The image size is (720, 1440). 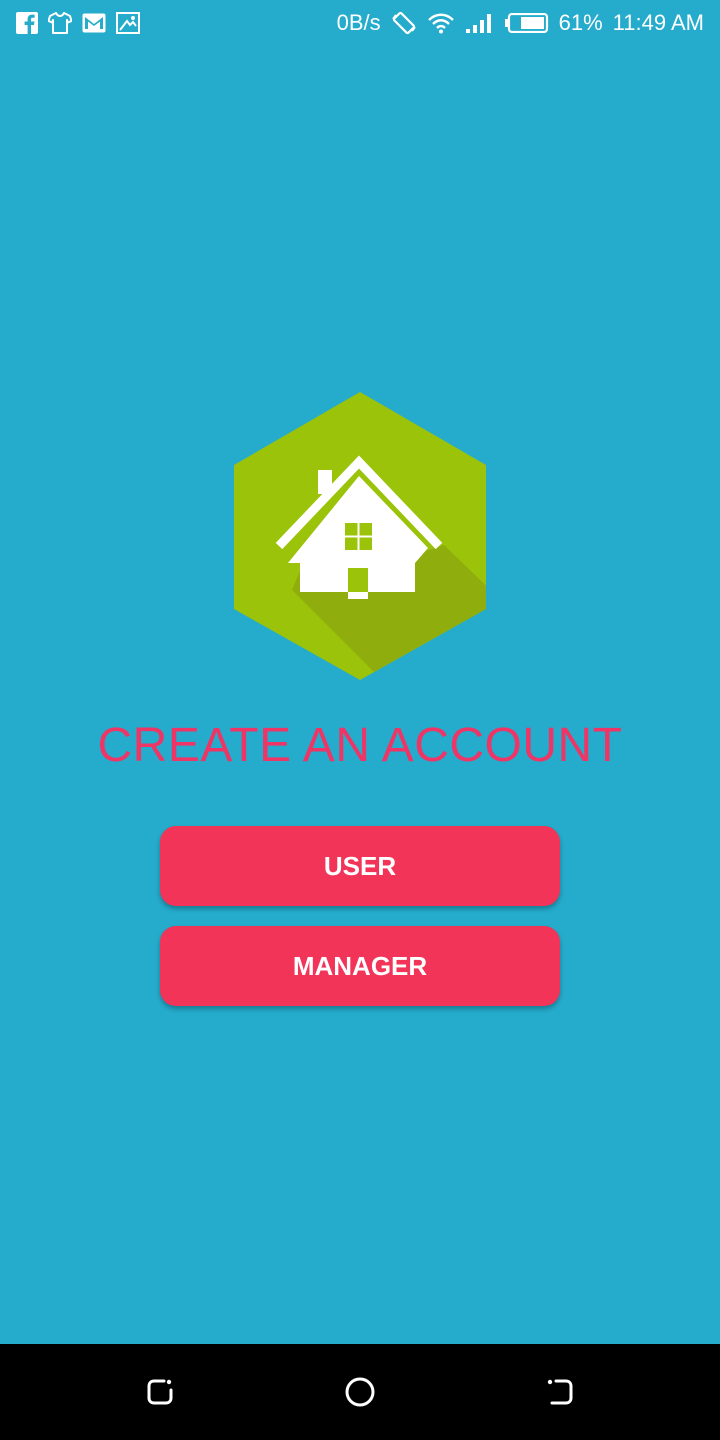 I want to click on facebook-icon, so click(x=27, y=23).